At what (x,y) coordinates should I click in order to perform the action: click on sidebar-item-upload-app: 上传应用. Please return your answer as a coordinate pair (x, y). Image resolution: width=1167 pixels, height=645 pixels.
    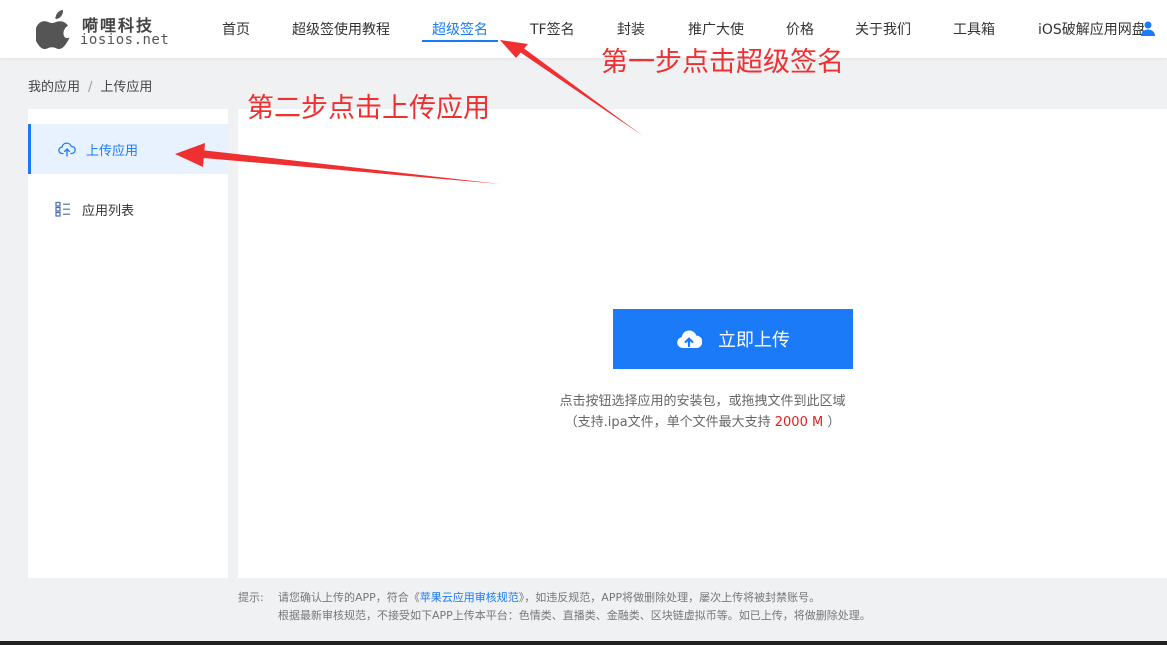
    Looking at the image, I should click on (128, 149).